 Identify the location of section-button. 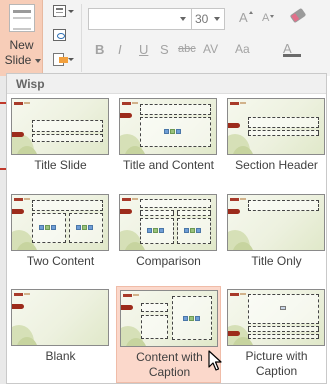
(62, 60).